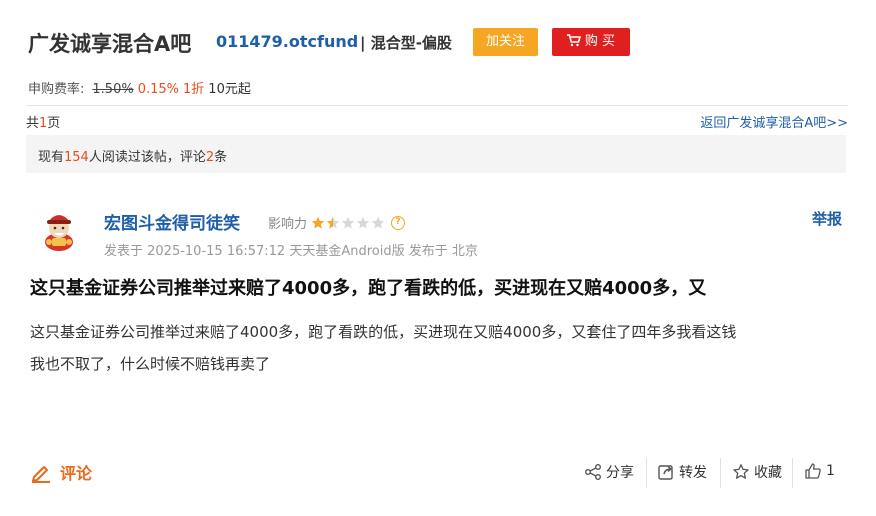  I want to click on fee-discount: 1折, so click(194, 89).